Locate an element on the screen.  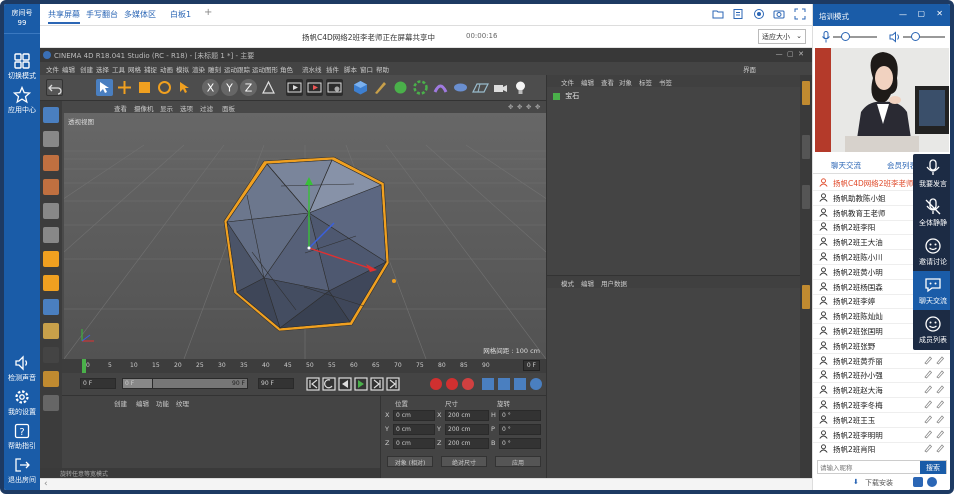
object-menu-item: 编辑 is located at coordinates (587, 82).